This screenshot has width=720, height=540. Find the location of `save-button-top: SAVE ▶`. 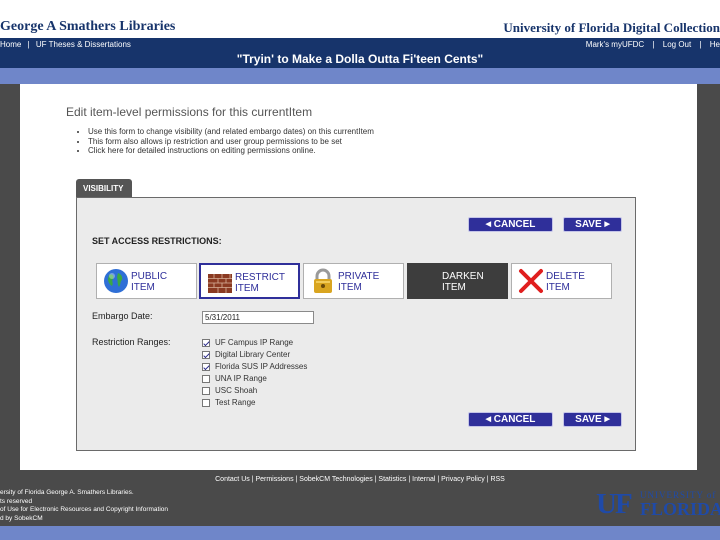

save-button-top: SAVE ▶ is located at coordinates (592, 224).